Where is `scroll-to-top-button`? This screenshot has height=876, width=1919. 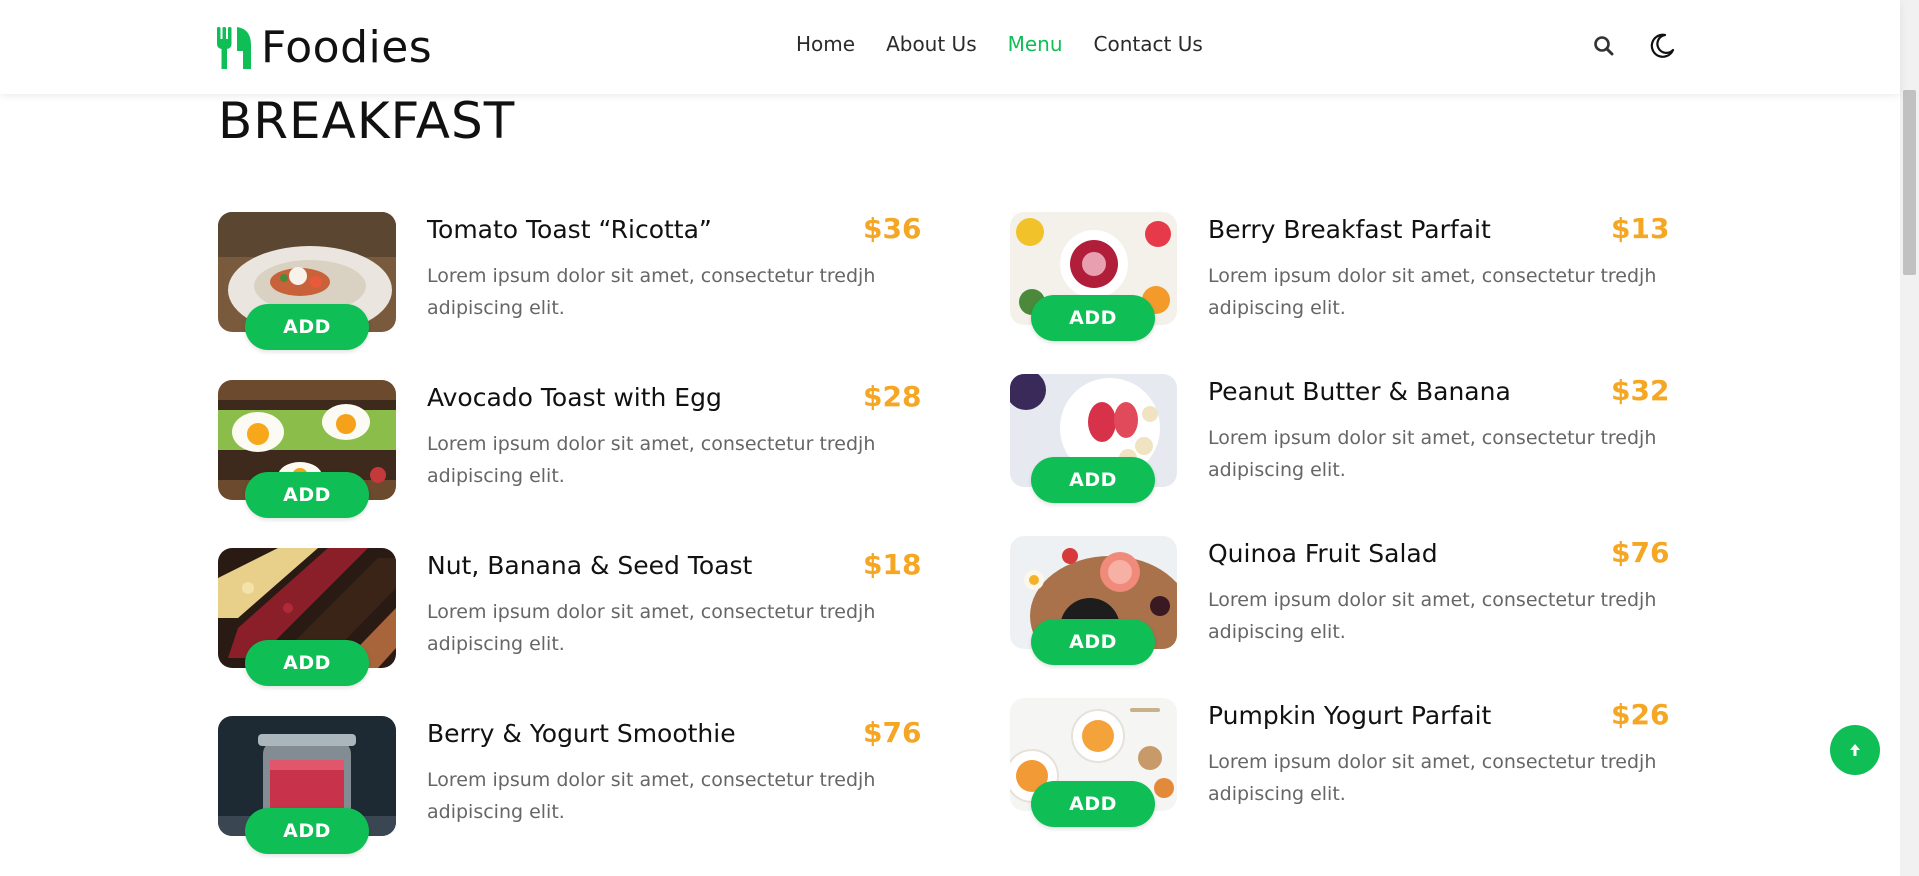 scroll-to-top-button is located at coordinates (1855, 750).